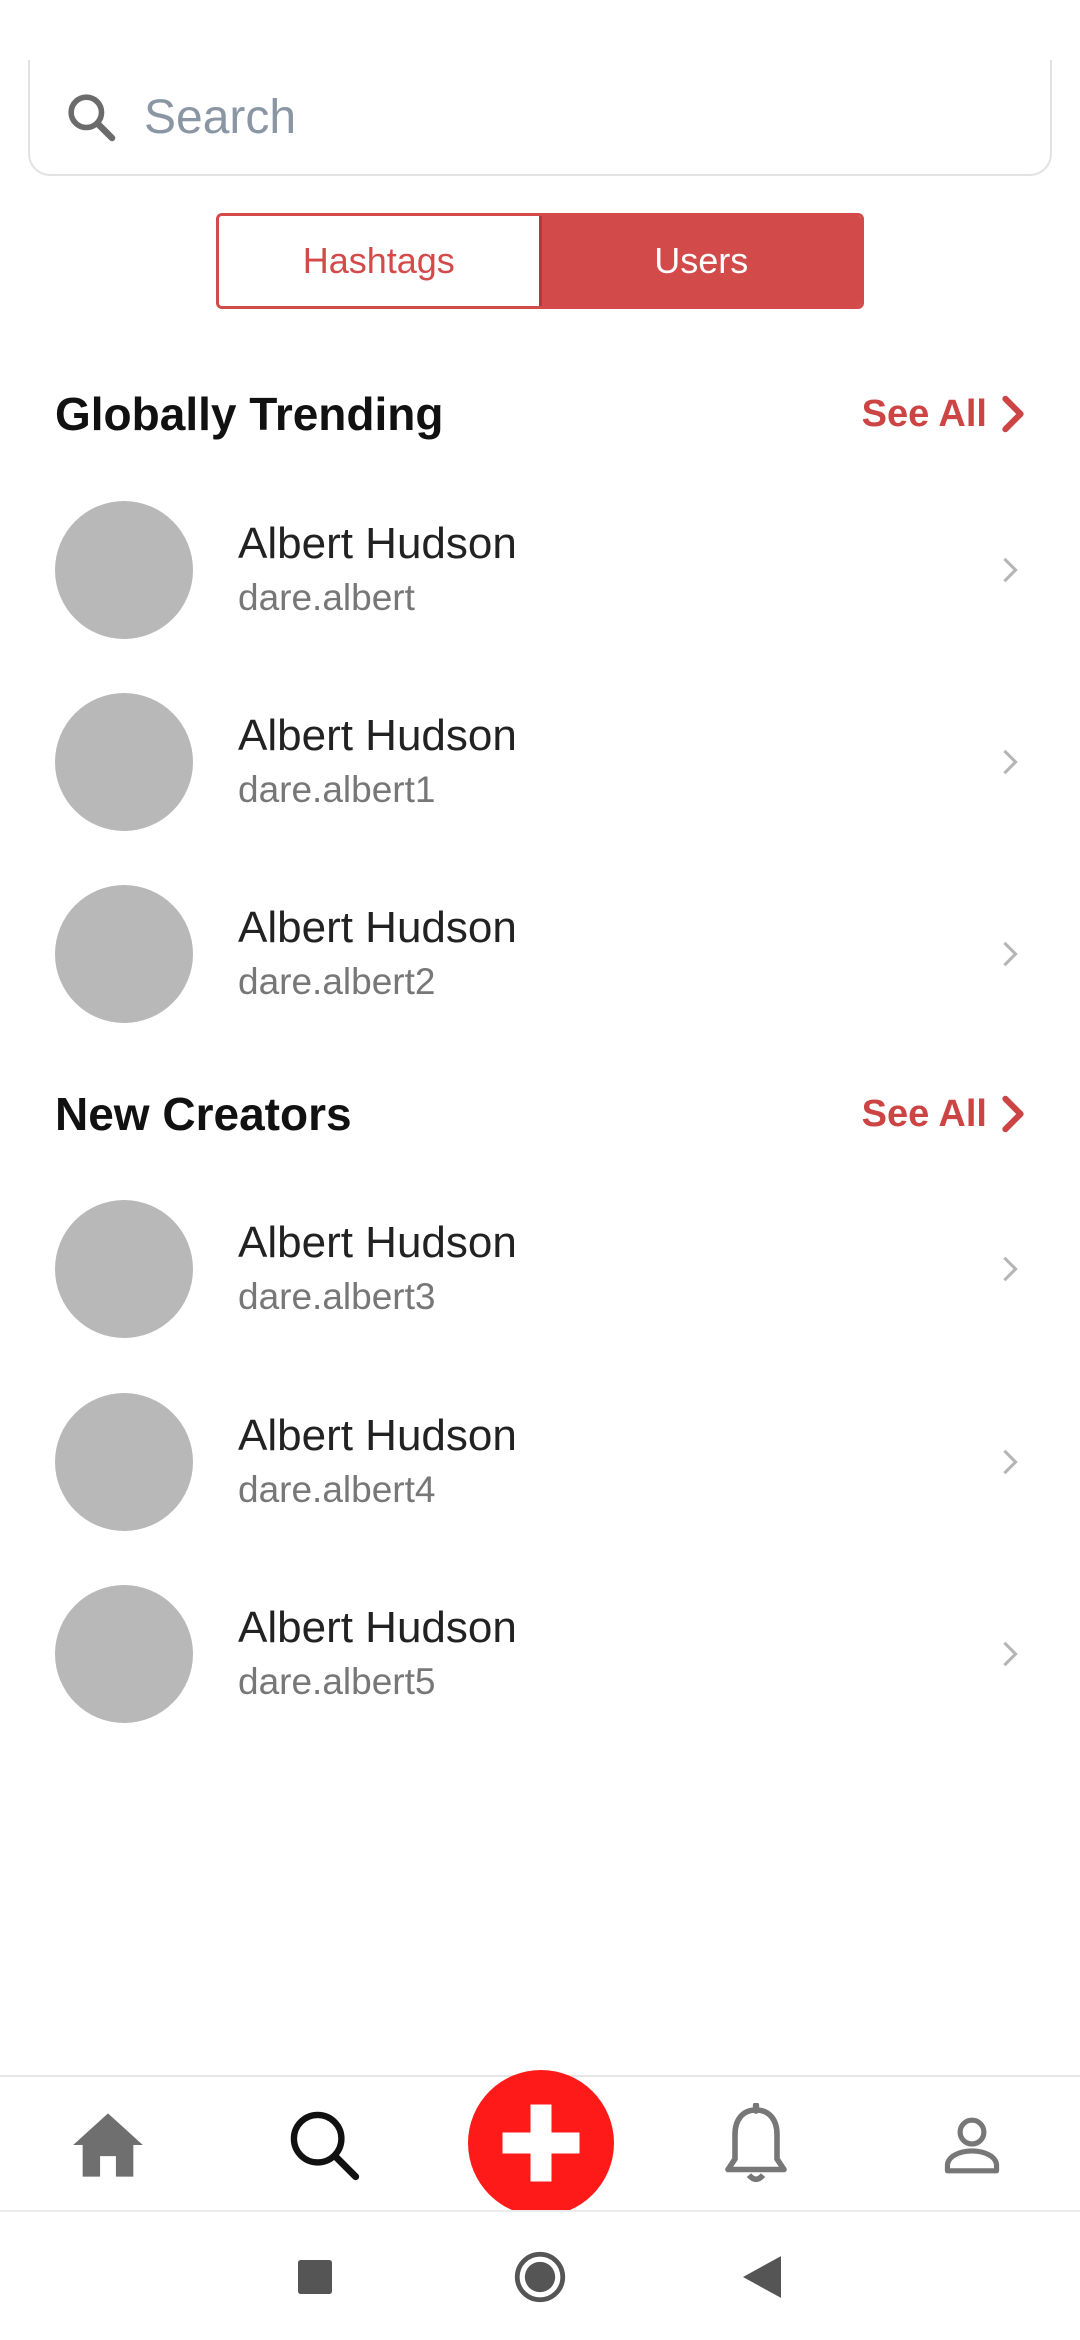  What do you see at coordinates (540, 762) in the screenshot?
I see `user-row: Albert Hudson dare.albert1` at bounding box center [540, 762].